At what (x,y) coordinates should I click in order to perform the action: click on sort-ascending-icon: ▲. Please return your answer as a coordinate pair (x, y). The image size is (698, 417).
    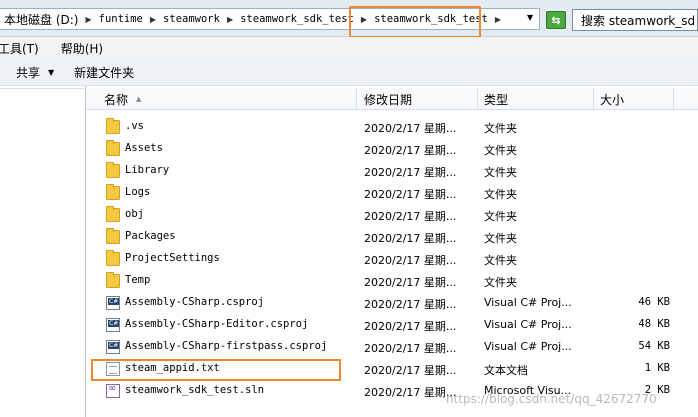
    Looking at the image, I should click on (139, 99).